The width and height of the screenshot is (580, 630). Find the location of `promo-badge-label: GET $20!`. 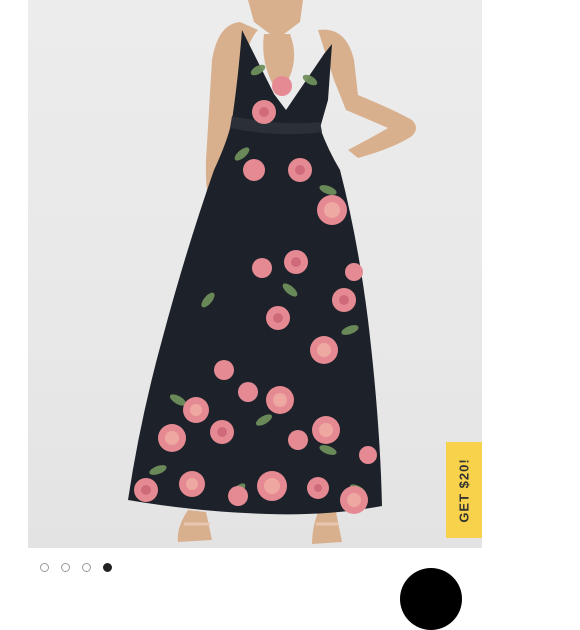

promo-badge-label: GET $20! is located at coordinates (464, 490).